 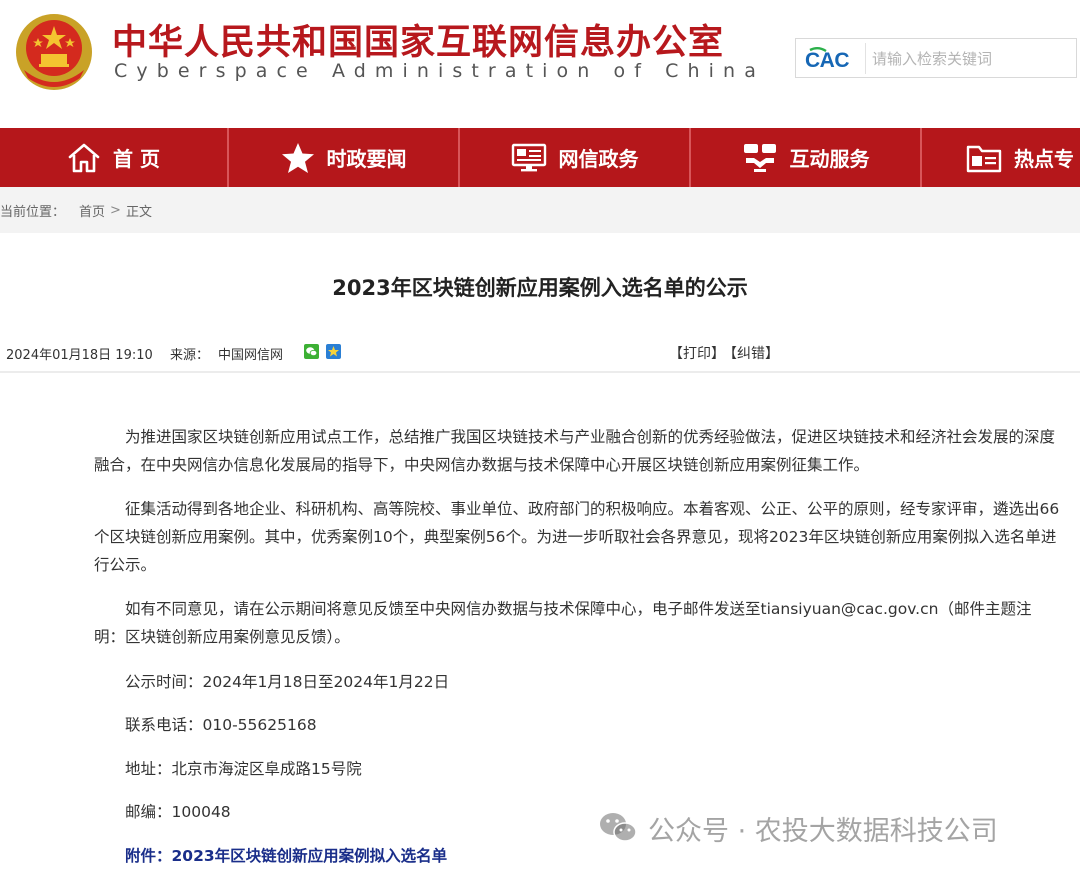 I want to click on correction-link: 【纠错】, so click(x=751, y=353).